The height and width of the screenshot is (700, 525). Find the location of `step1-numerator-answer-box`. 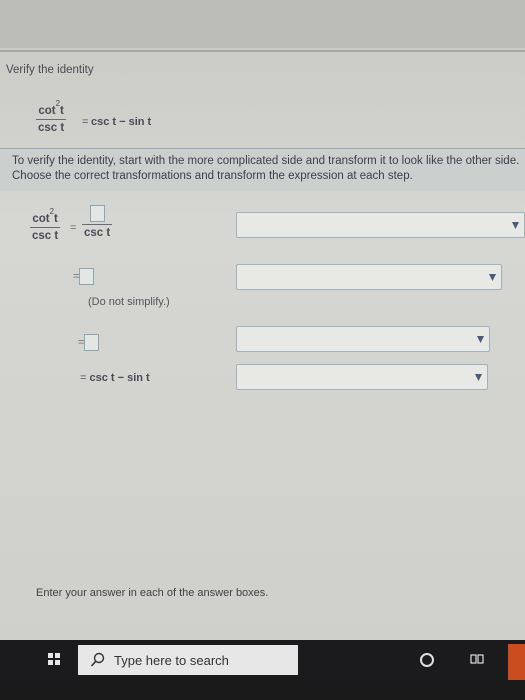

step1-numerator-answer-box is located at coordinates (97, 213).